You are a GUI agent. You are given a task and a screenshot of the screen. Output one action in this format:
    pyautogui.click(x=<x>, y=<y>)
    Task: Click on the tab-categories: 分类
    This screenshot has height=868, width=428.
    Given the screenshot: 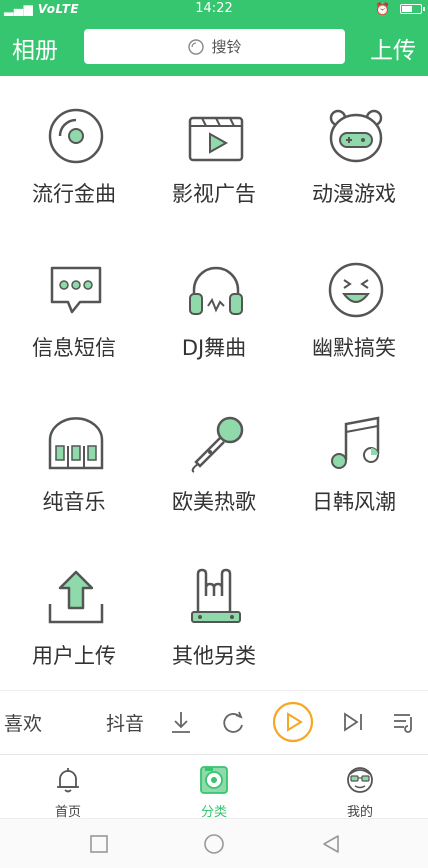 What is the action you would take?
    pyautogui.click(x=214, y=792)
    